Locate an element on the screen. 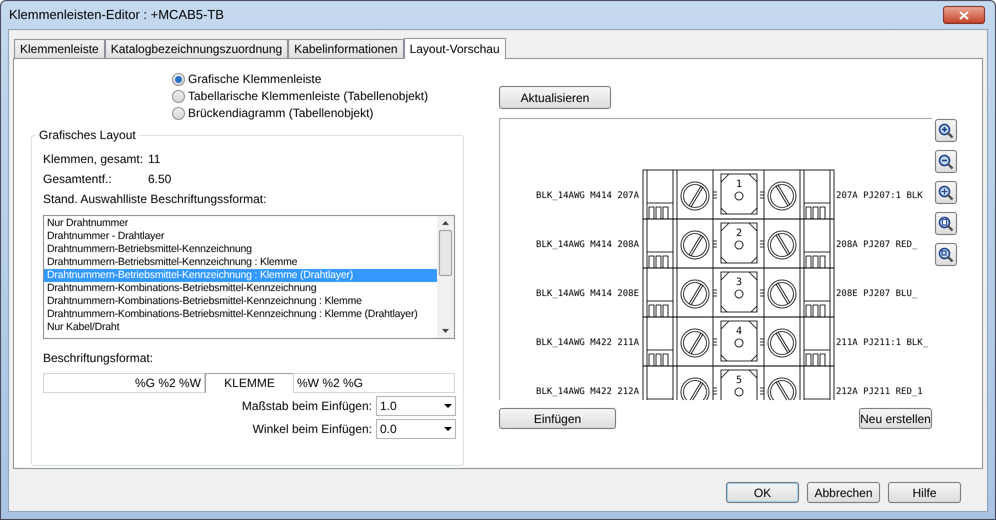  tab: Klemmenleiste is located at coordinates (59, 48).